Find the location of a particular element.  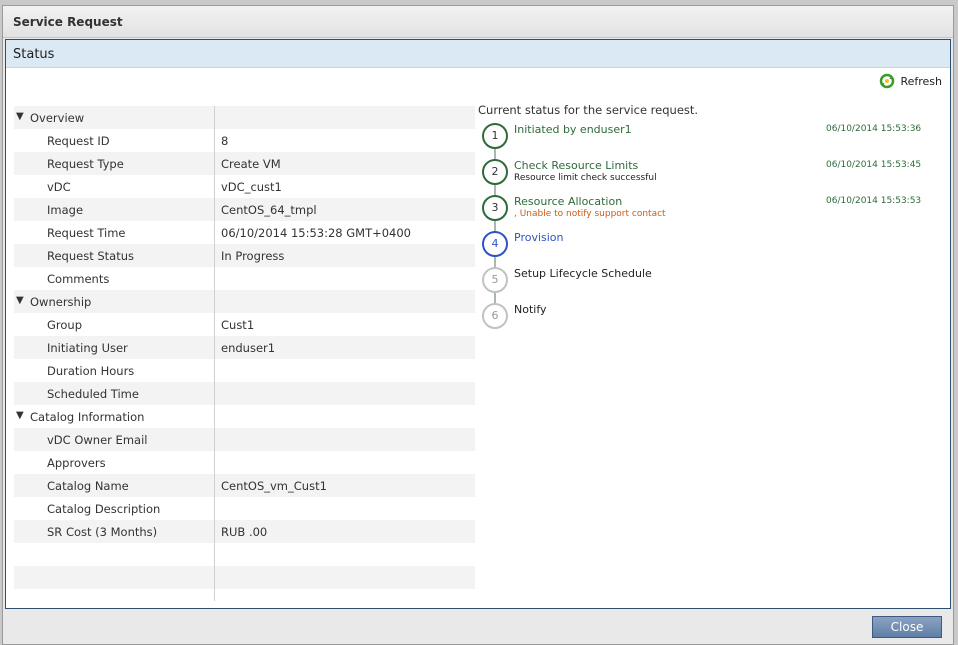

workflow-step: 5 Setup Lifecycle Schedule is located at coordinates (712, 282).